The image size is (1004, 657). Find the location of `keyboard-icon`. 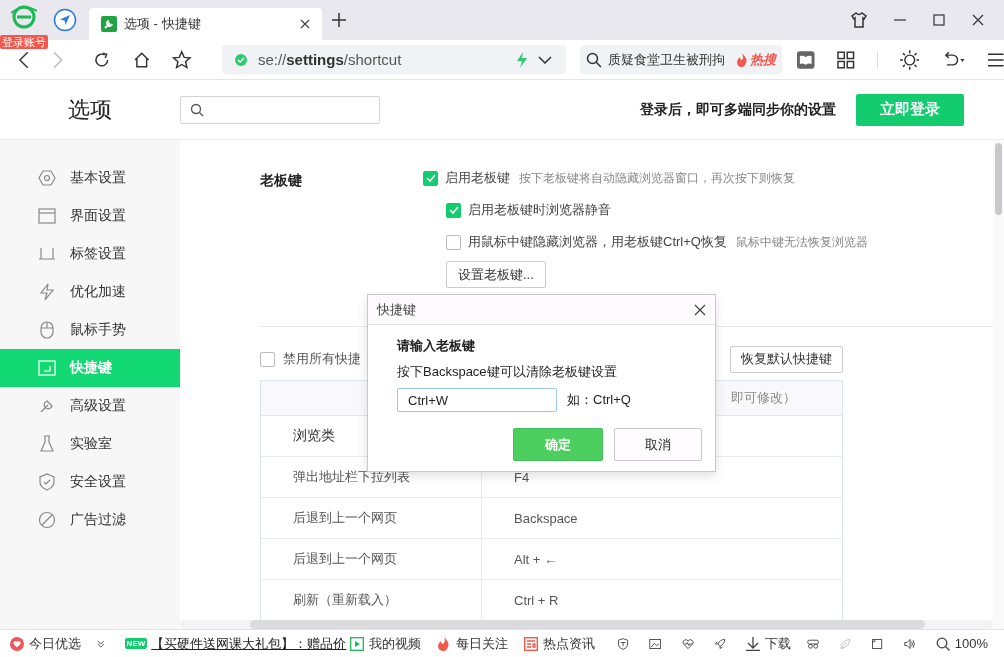

keyboard-icon is located at coordinates (47, 368).